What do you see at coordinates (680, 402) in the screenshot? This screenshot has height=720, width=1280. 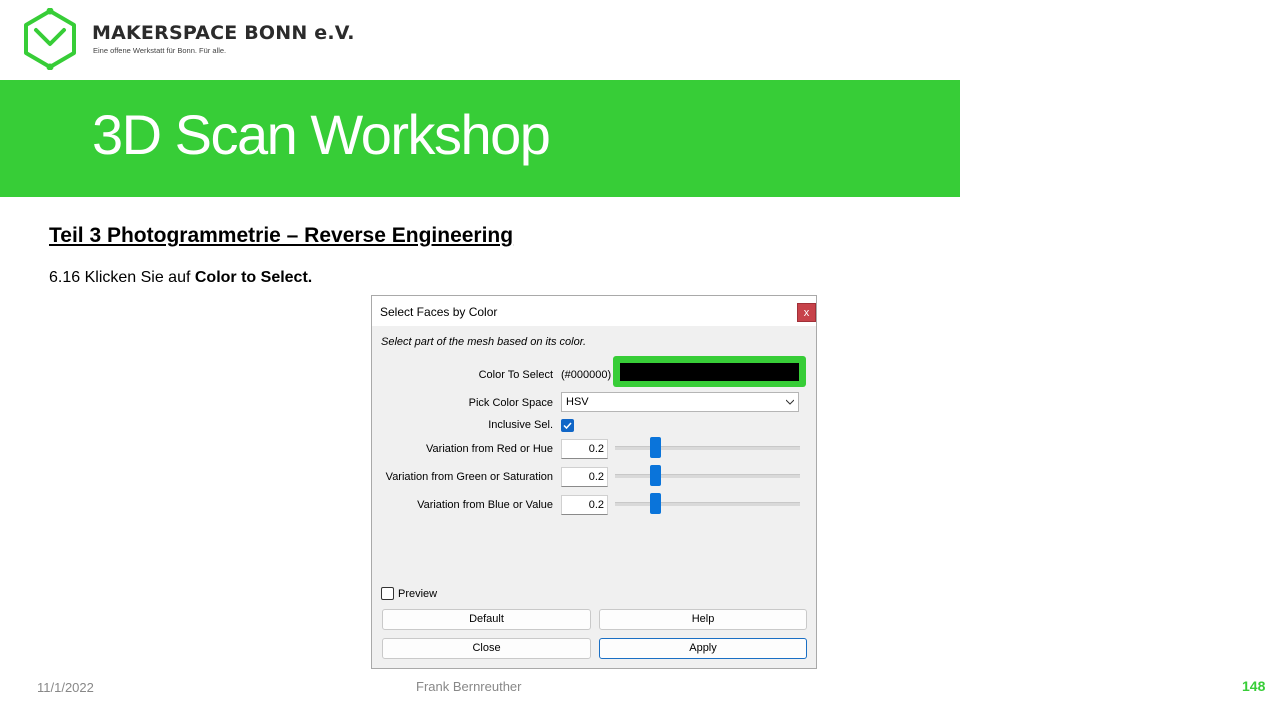 I see `color-space-select: HSV` at bounding box center [680, 402].